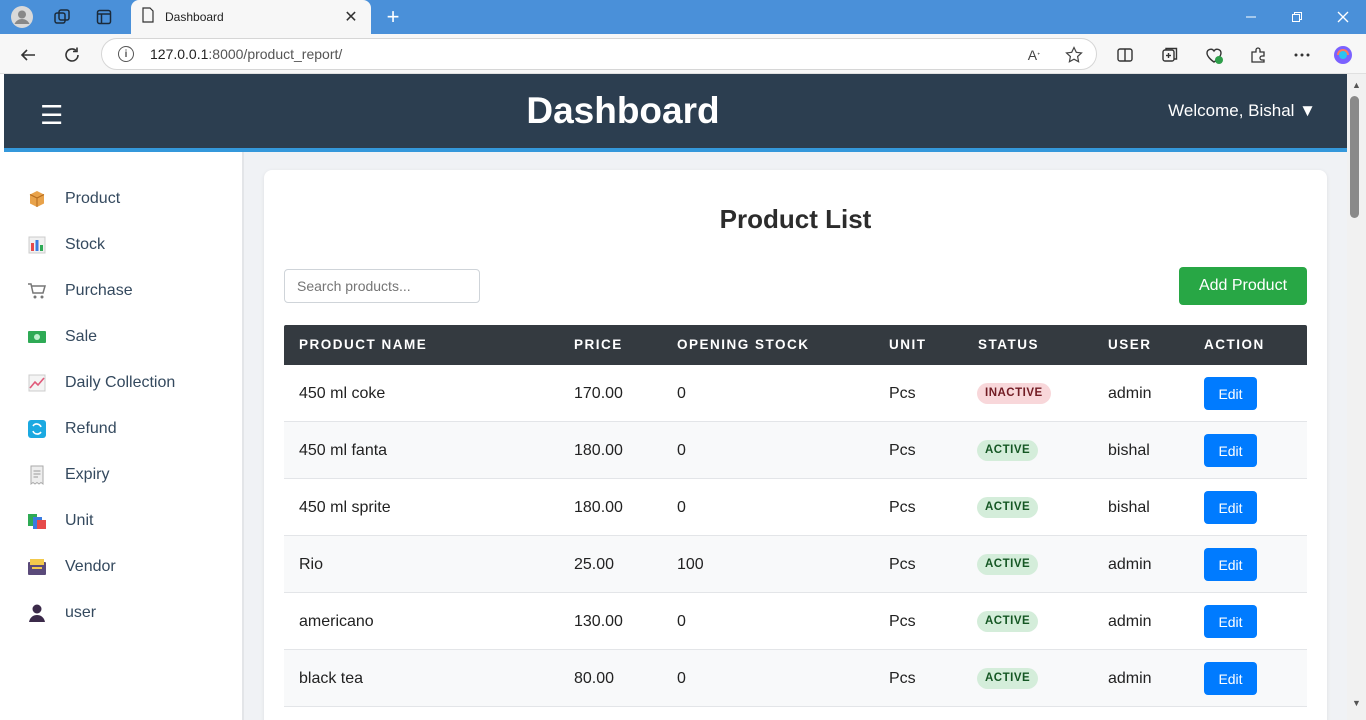  Describe the element at coordinates (599, 54) in the screenshot. I see `address-bar: i 127.0.0.1:8000/product_report/ Aᐩ` at that location.